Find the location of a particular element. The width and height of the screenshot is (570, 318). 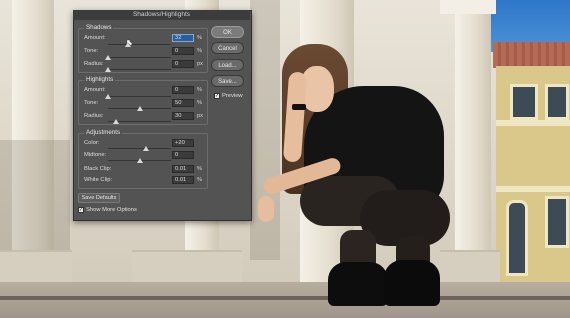

adjustments-midtone-label: Midtone: is located at coordinates (95, 155).